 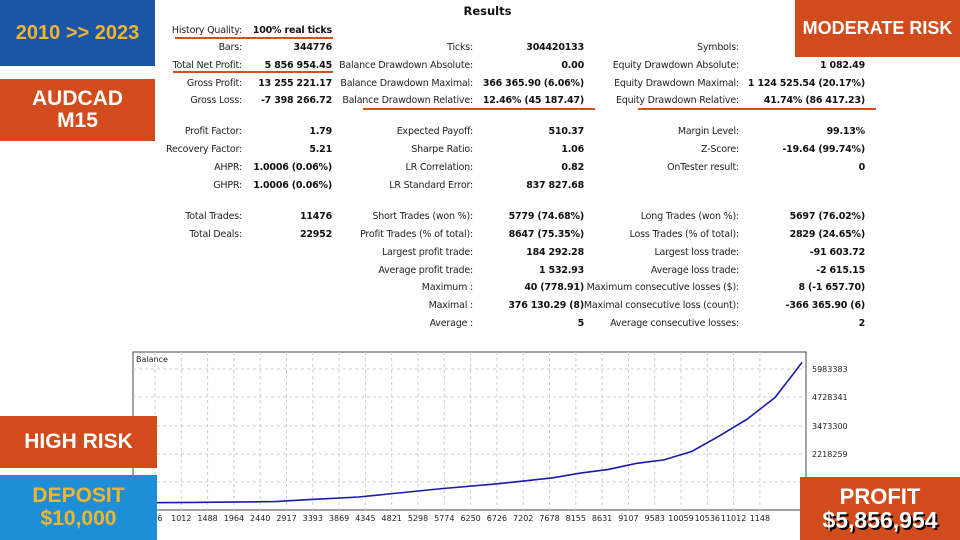 I want to click on x-tick-label: 2917, so click(x=286, y=518).